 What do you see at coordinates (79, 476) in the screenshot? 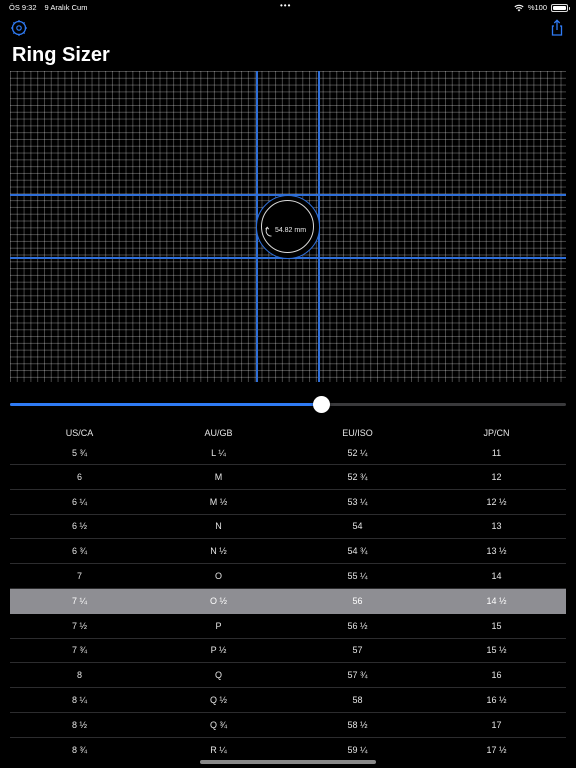
I see `table-cell: 6` at bounding box center [79, 476].